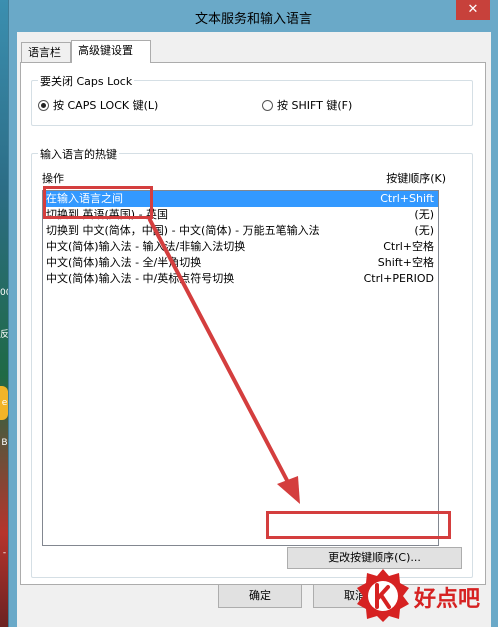  I want to click on radio-shift: 按 SHIFT 键(F), so click(307, 105).